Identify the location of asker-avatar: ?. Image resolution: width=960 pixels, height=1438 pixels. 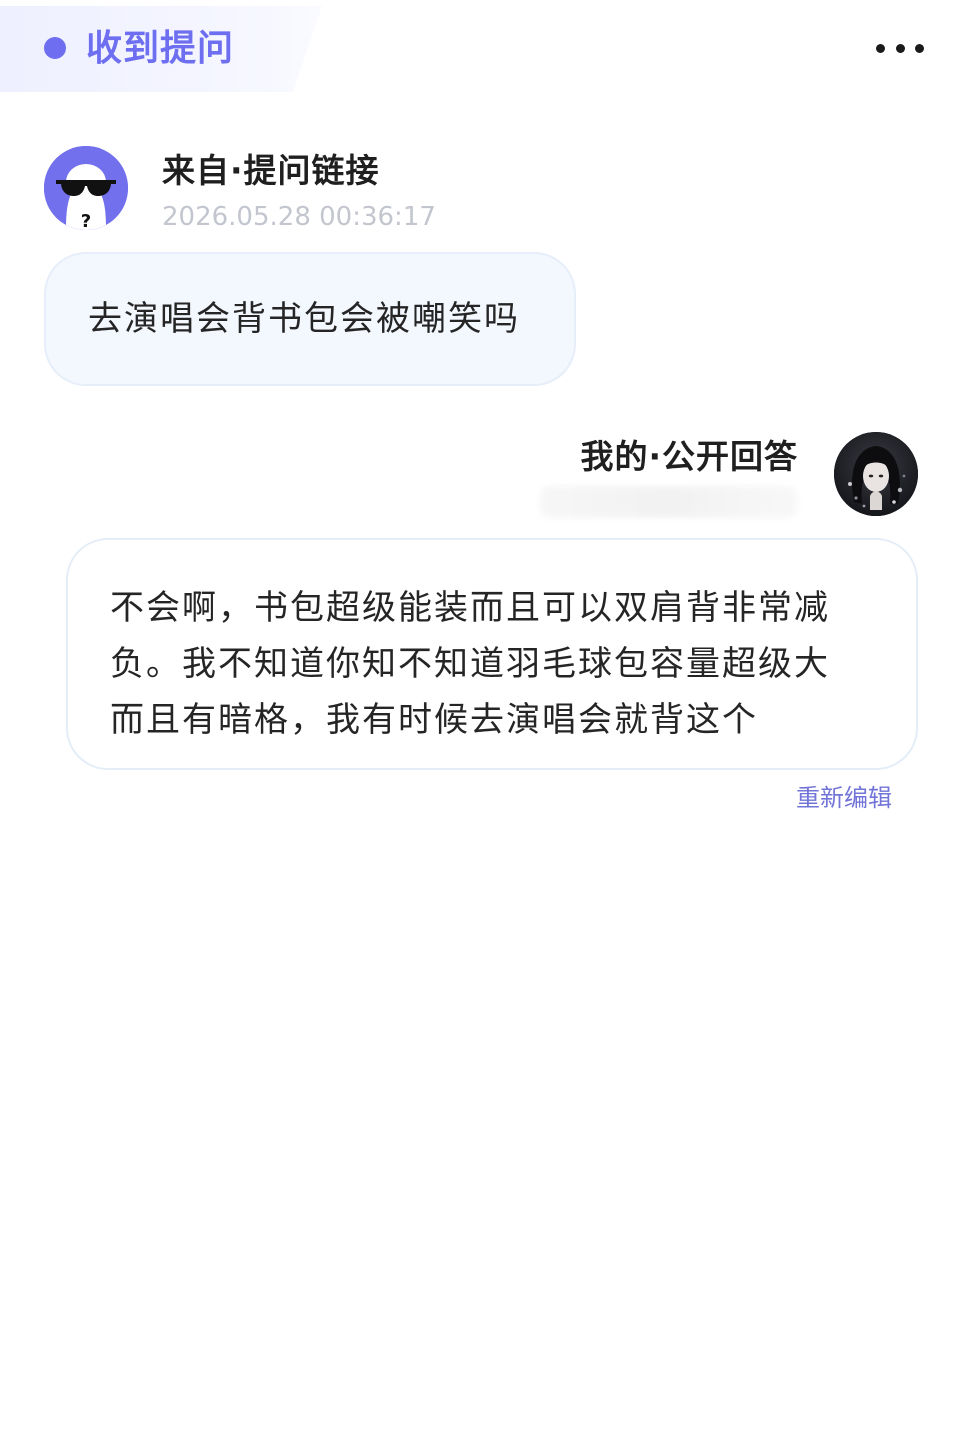
(86, 188).